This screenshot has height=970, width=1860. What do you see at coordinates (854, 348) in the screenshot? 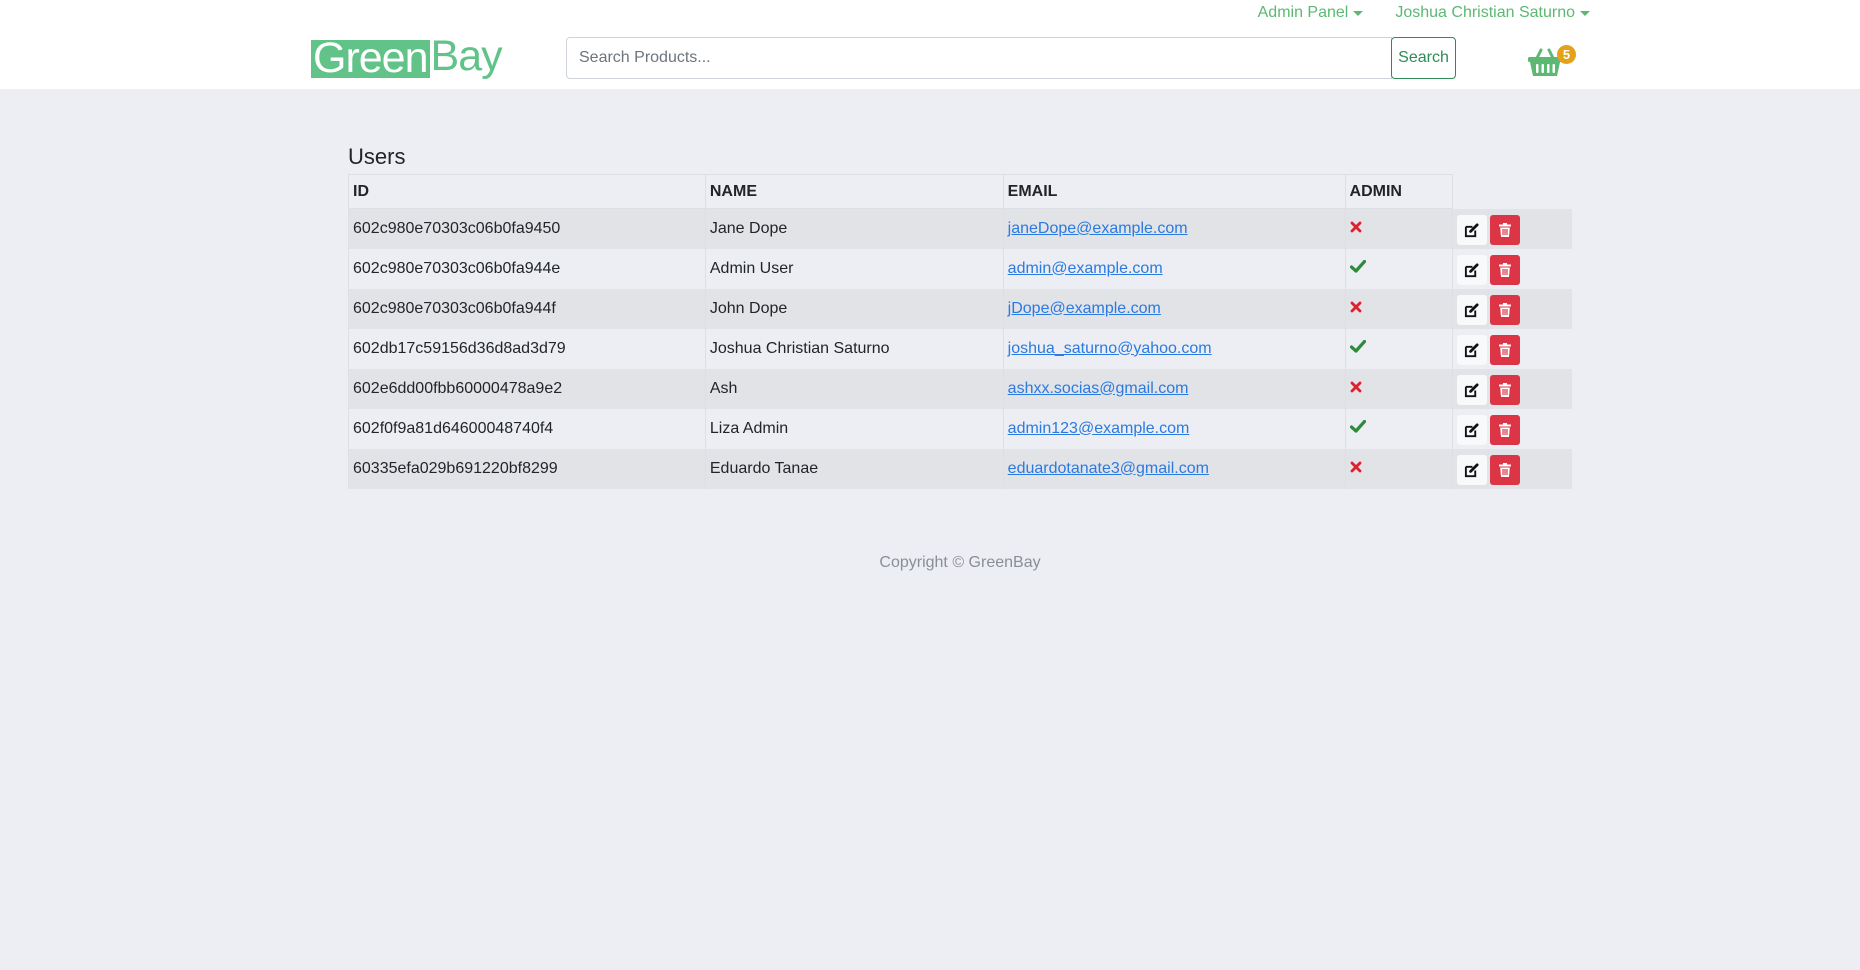
I see `cell-user-name: Joshua Christian Saturno` at bounding box center [854, 348].